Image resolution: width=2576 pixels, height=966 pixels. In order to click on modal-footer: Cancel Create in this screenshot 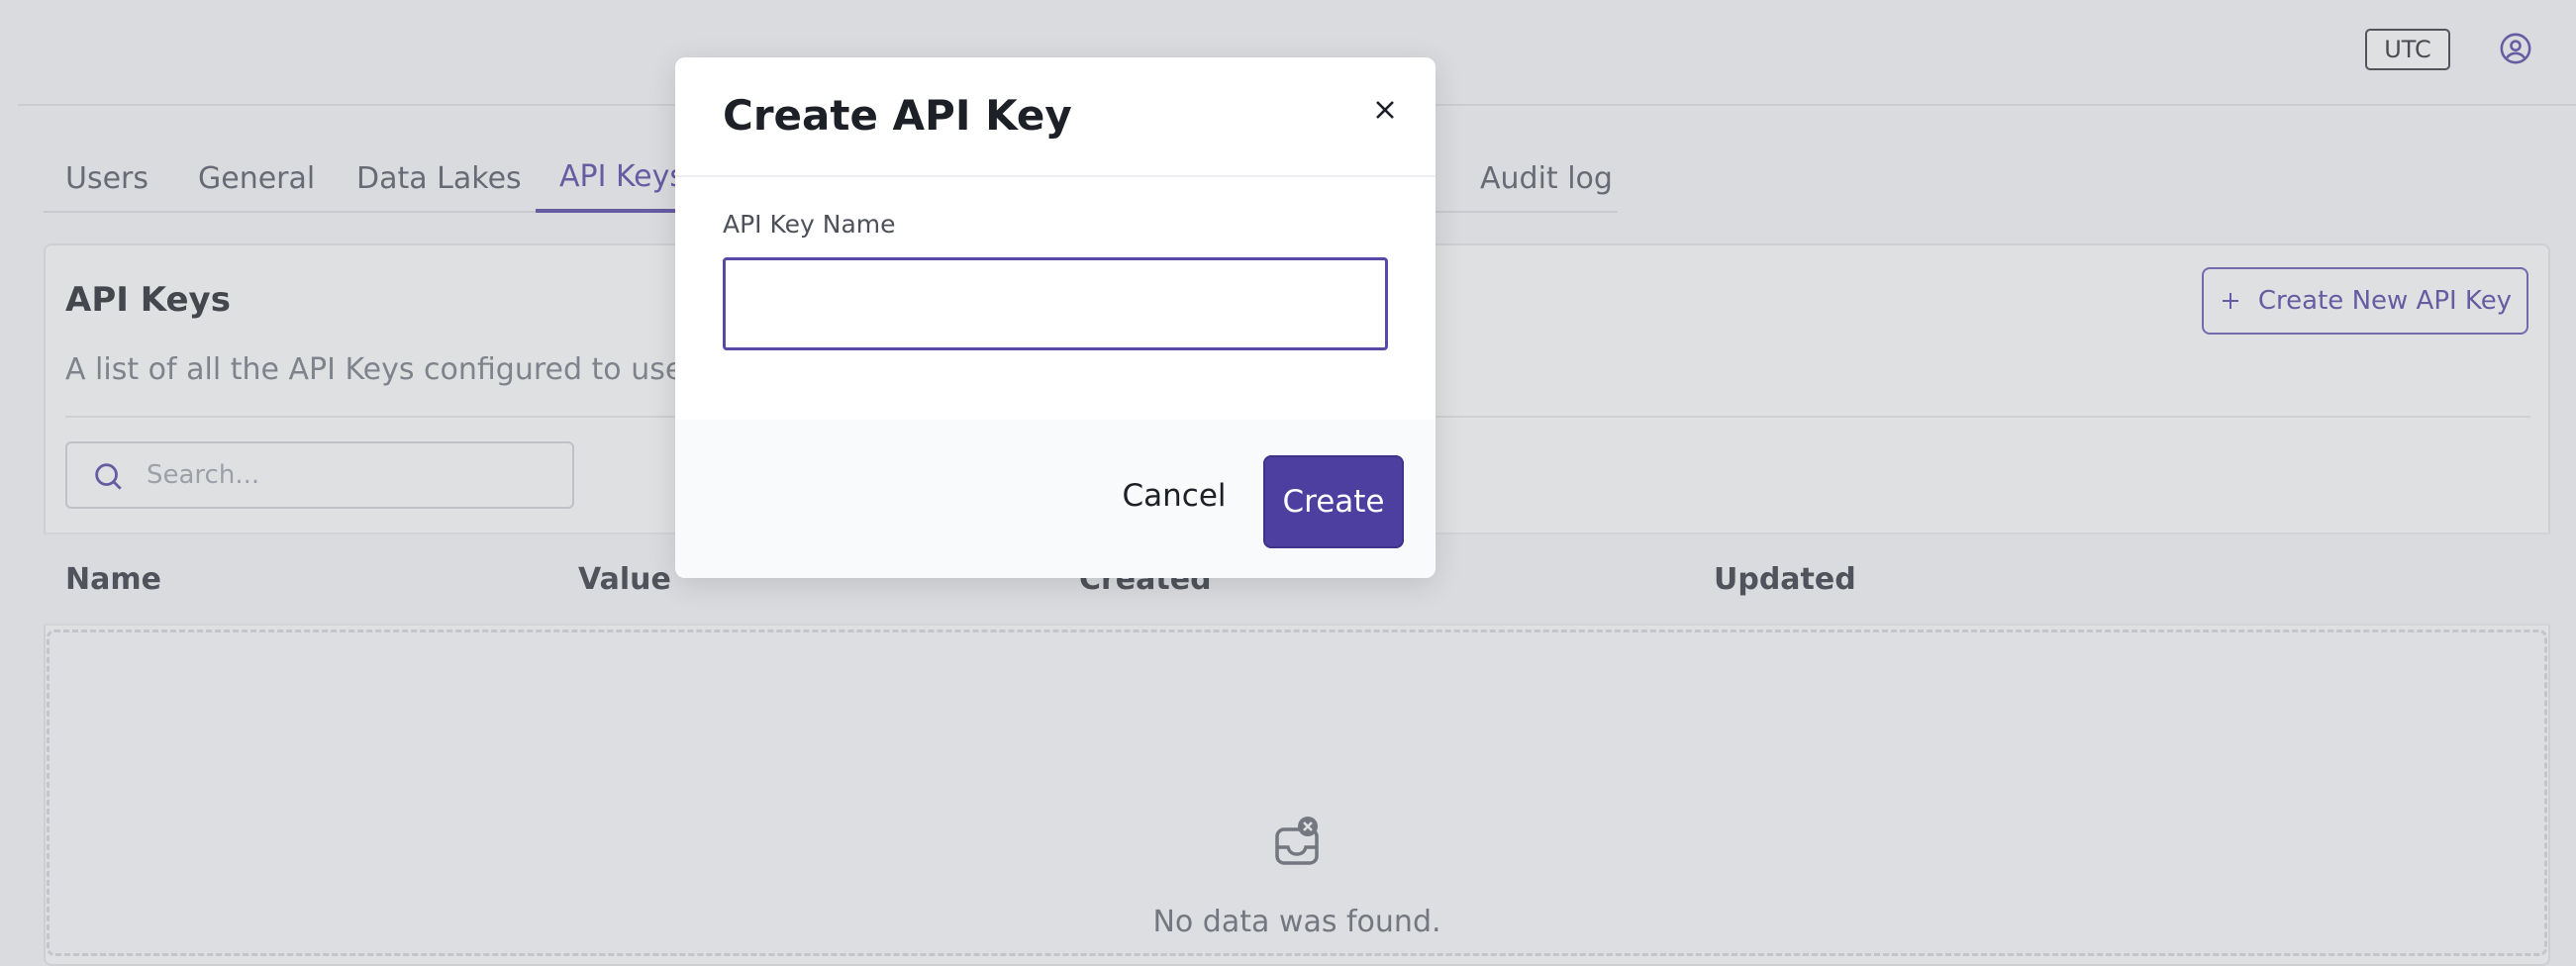, I will do `click(1056, 499)`.